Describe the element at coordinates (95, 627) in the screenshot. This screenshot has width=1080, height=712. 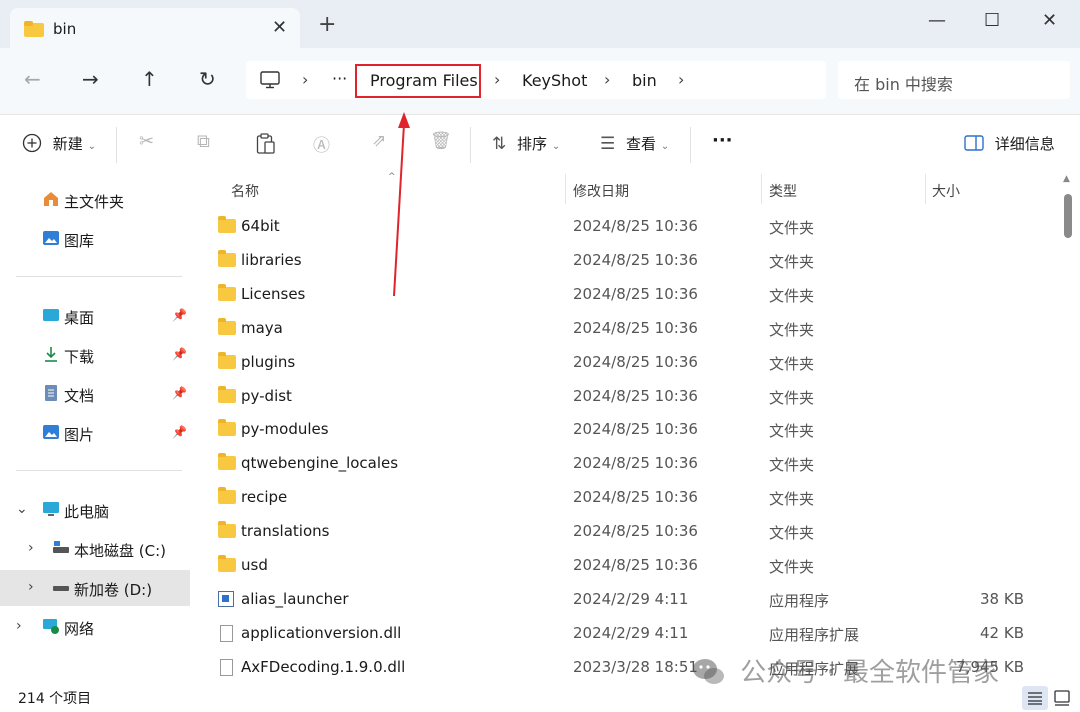
I see `sidebar-item-network: › 网络` at that location.